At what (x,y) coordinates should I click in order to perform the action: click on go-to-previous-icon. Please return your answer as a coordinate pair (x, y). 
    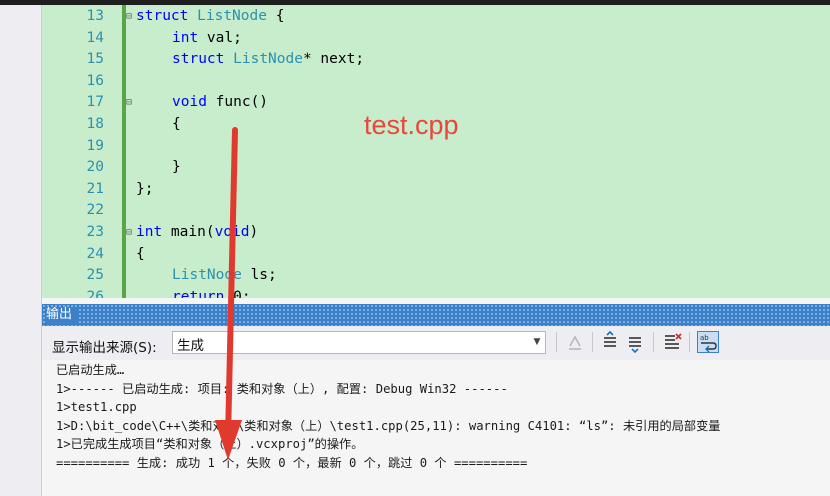
    Looking at the image, I should click on (610, 341).